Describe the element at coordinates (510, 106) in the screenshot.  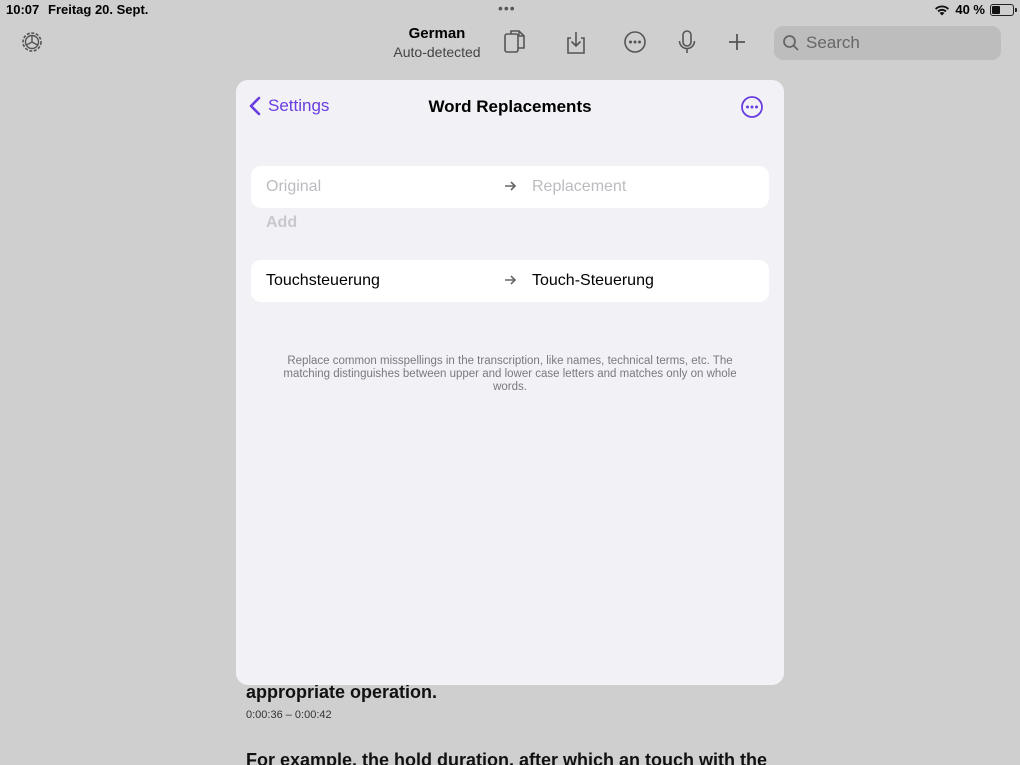
I see `page-title: Word Replacements` at that location.